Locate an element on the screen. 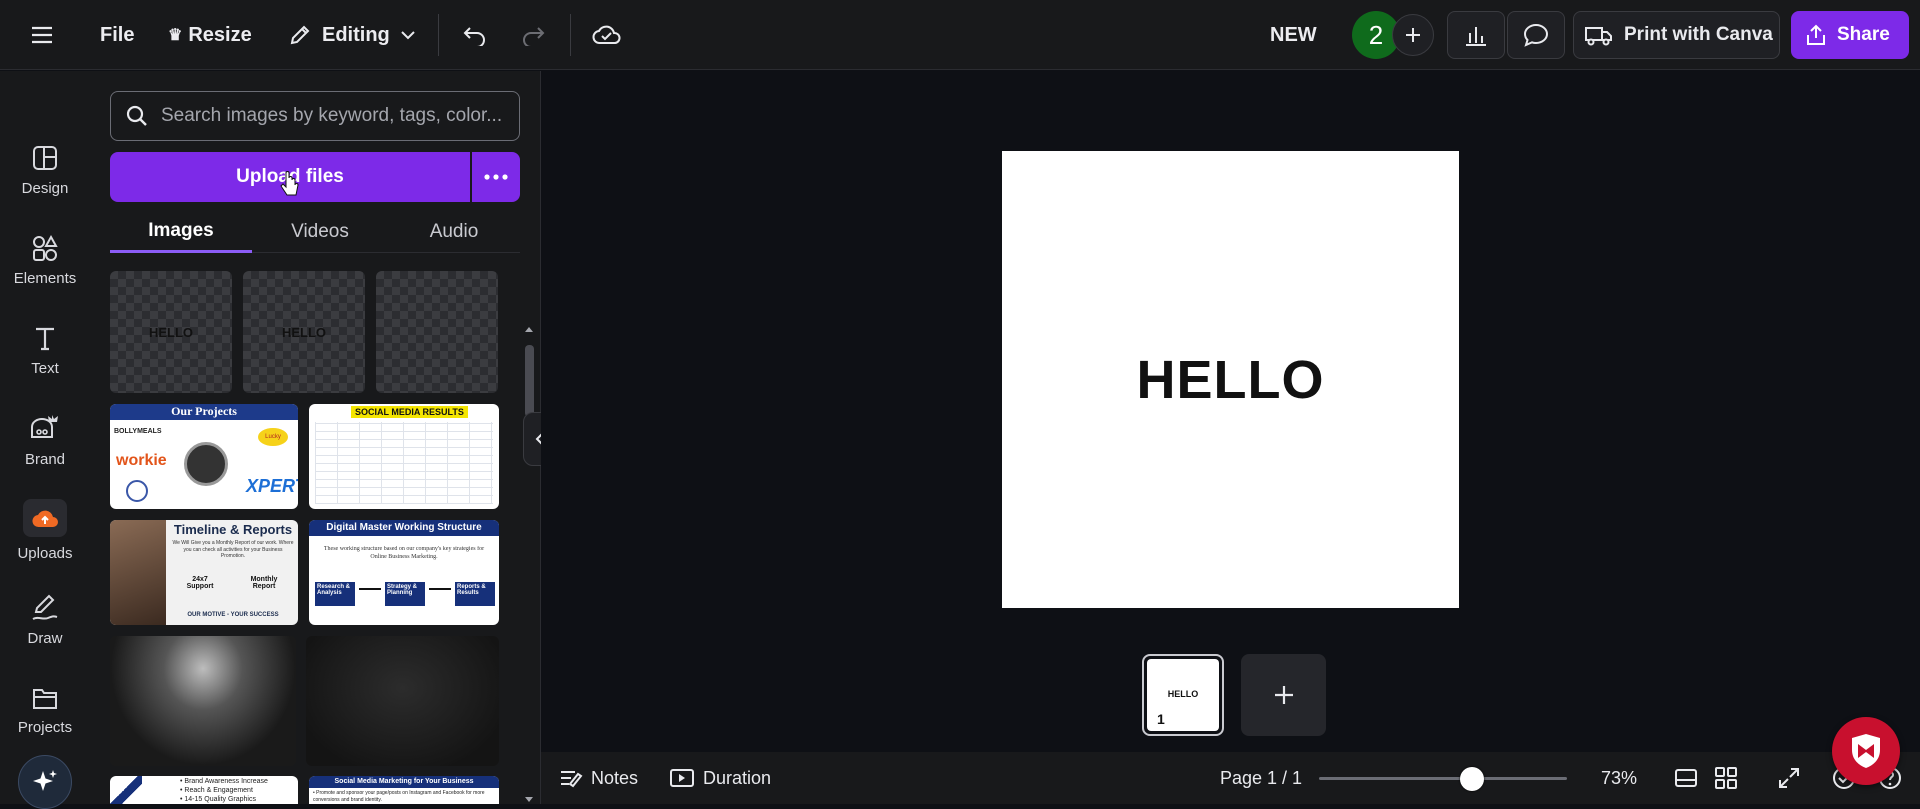 This screenshot has height=809, width=1920. grid-view-button is located at coordinates (1726, 778).